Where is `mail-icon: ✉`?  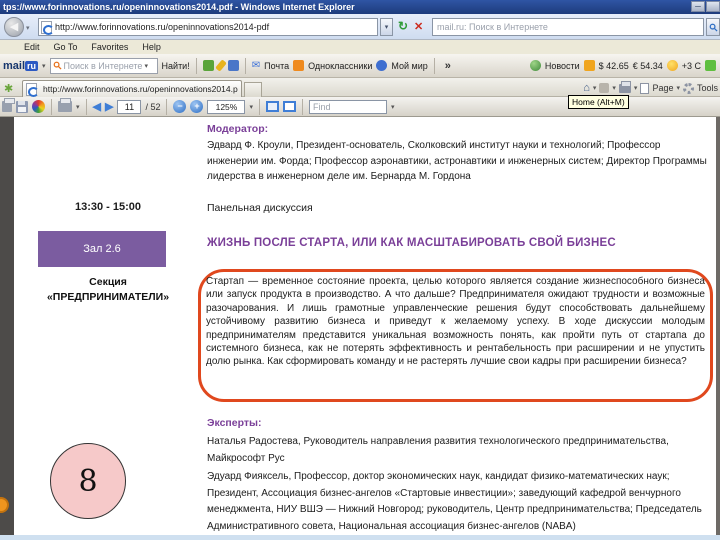
mail-icon: ✉ is located at coordinates (256, 65).